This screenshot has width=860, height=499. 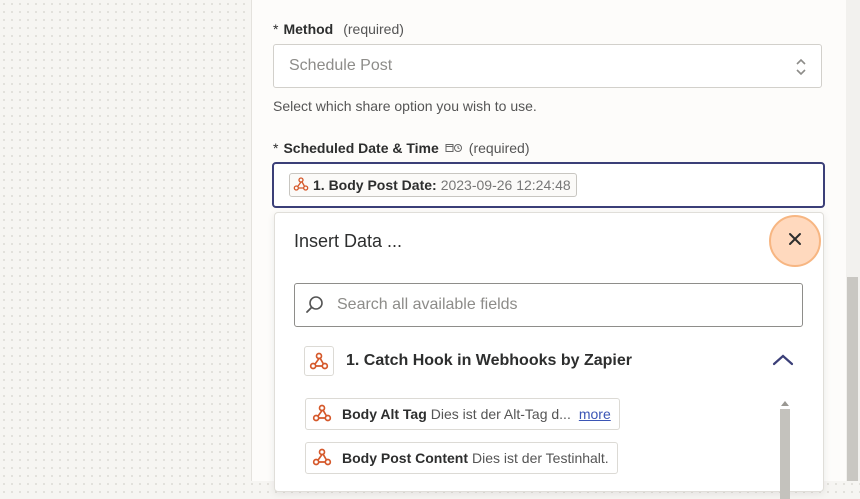 I want to click on method-selected-value: Schedule Post, so click(x=341, y=65).